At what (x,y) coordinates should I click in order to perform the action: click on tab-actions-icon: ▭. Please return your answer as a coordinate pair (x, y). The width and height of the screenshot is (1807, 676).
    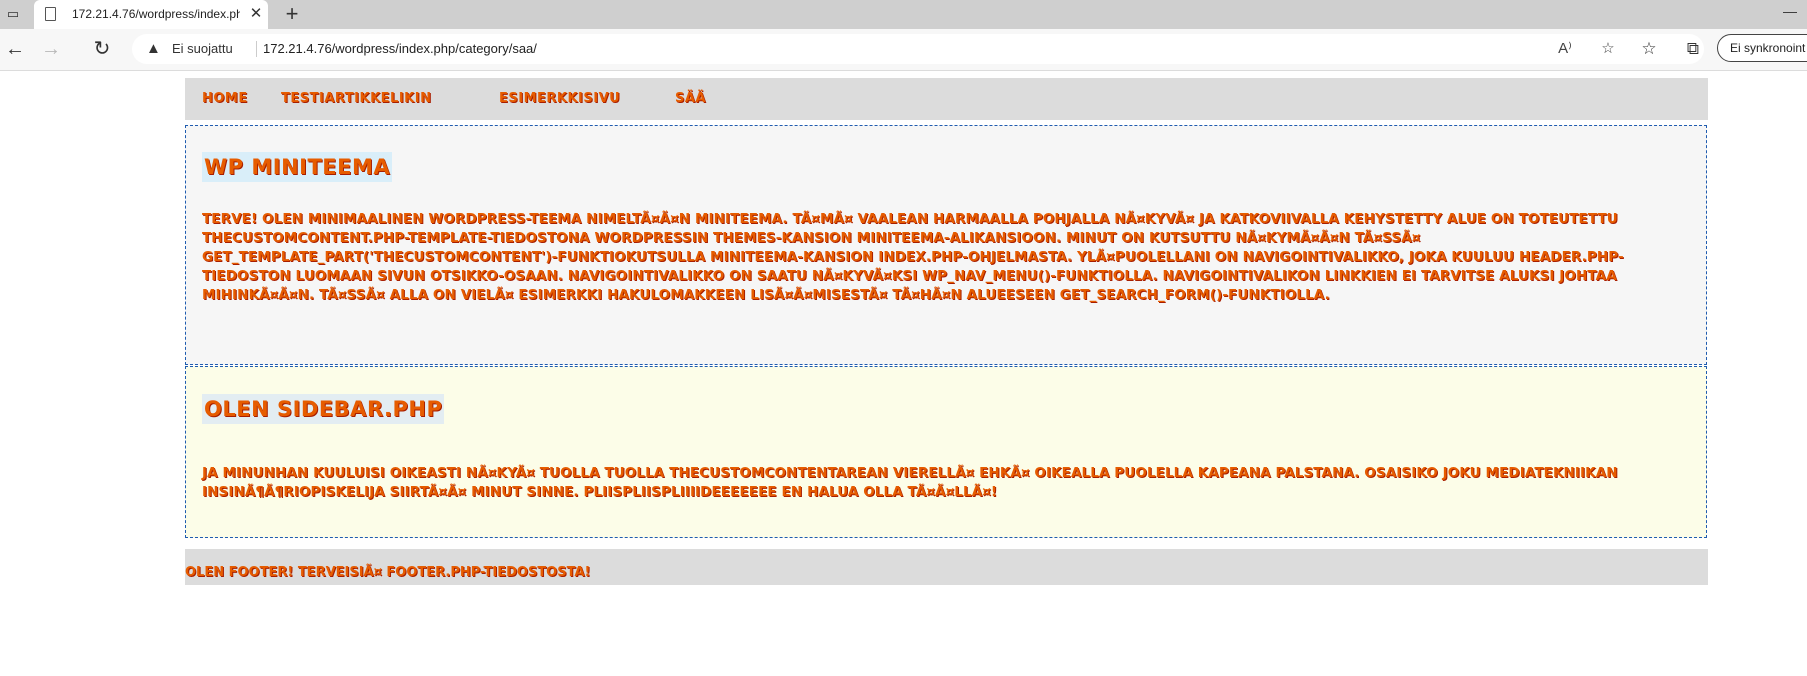
    Looking at the image, I should click on (13, 14).